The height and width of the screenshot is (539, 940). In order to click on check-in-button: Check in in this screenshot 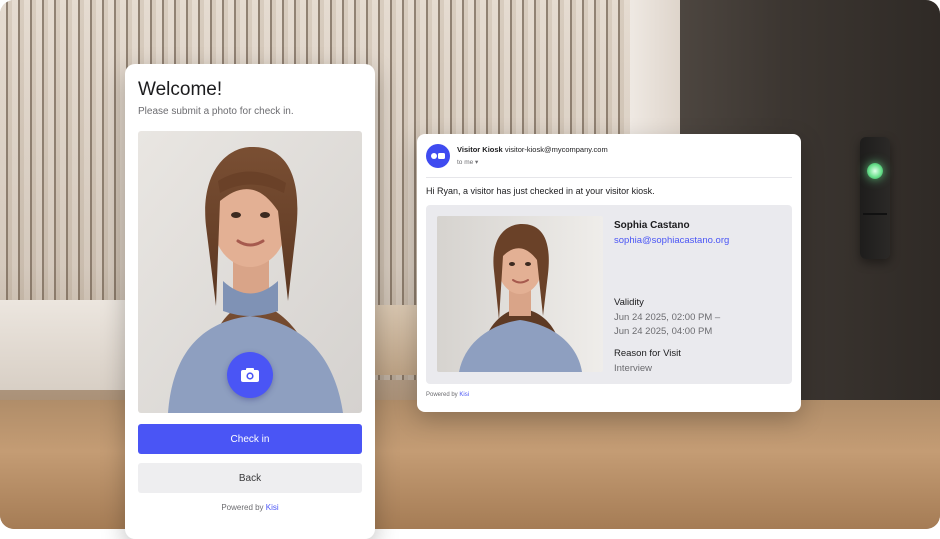, I will do `click(250, 439)`.